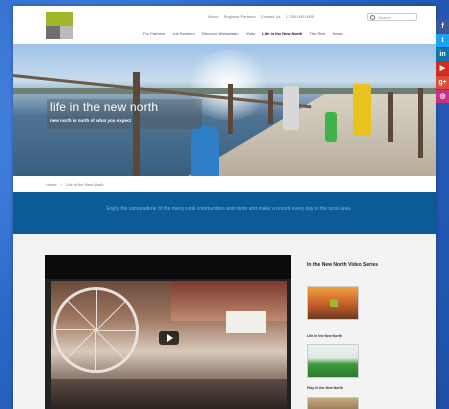 The image size is (449, 409). I want to click on hero-shoreline, so click(224, 91).